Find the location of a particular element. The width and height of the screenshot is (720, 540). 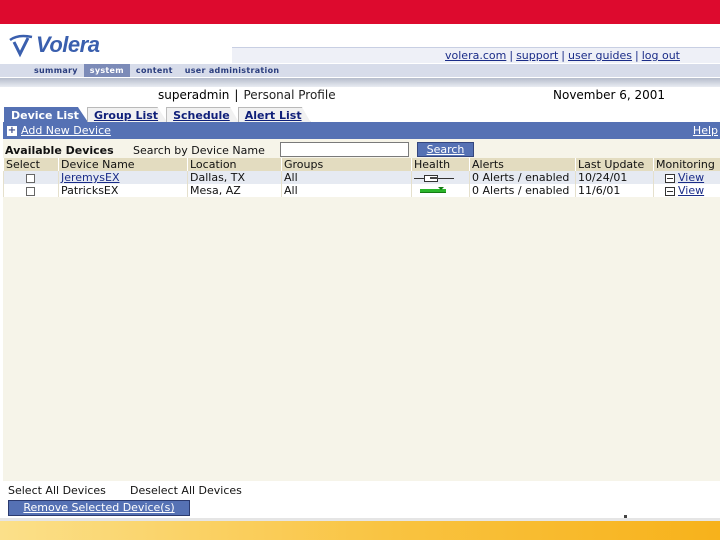

add-new-device-link: + Add New Device is located at coordinates (59, 130).